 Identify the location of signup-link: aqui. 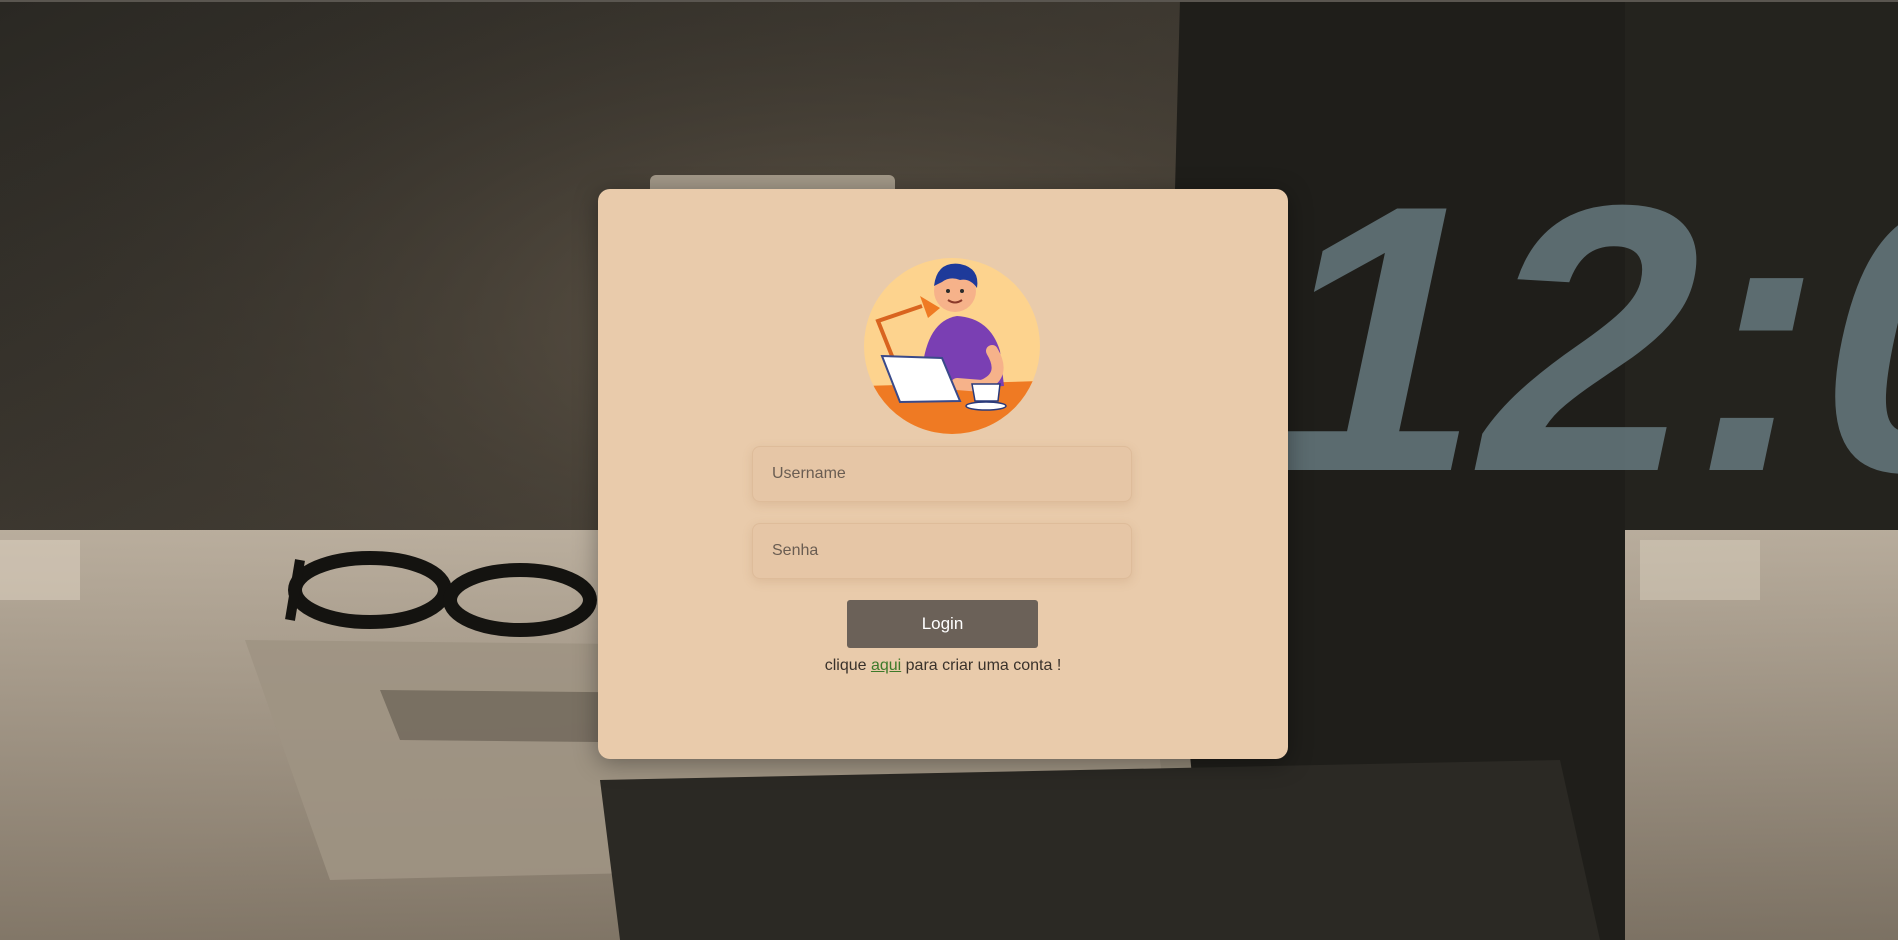
(886, 665).